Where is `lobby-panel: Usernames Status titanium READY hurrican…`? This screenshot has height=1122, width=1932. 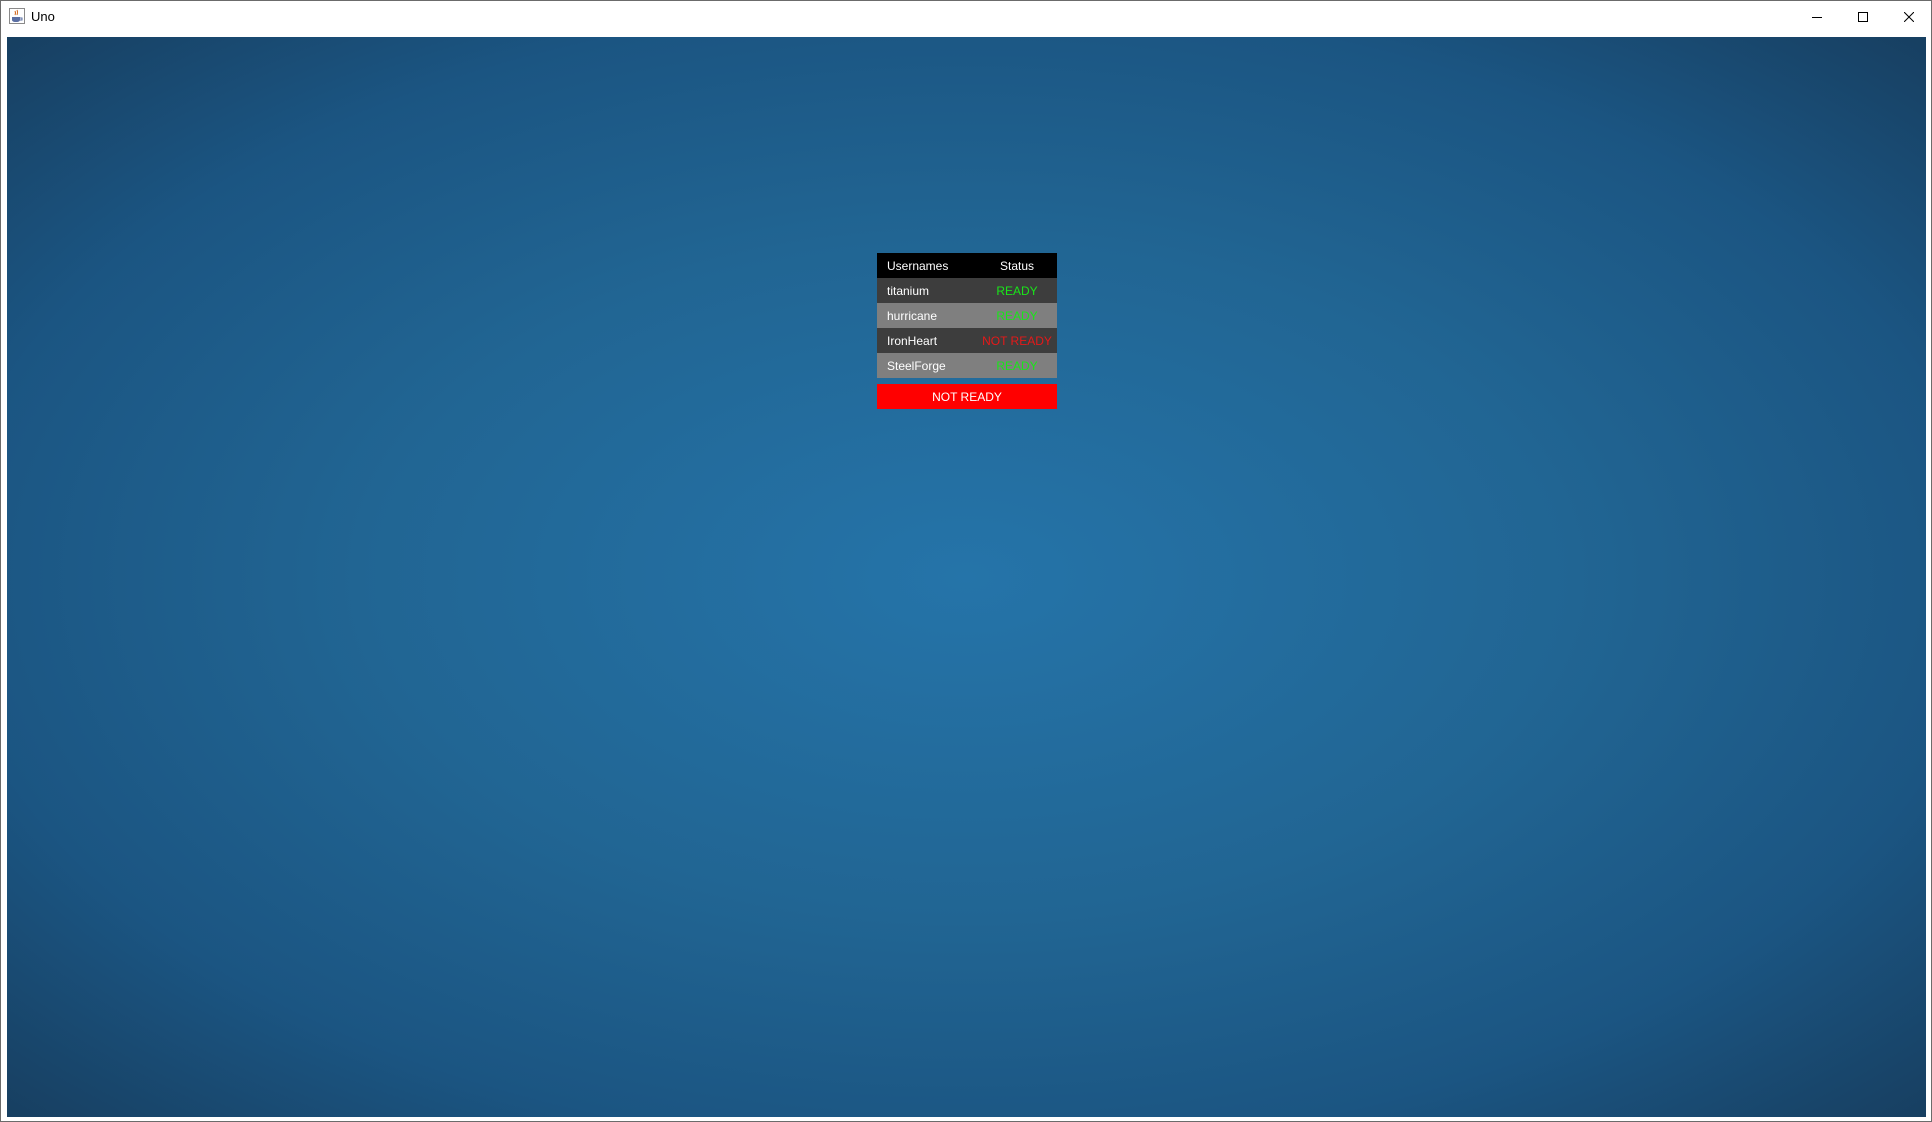
lobby-panel: Usernames Status titanium READY hurrican… is located at coordinates (967, 331).